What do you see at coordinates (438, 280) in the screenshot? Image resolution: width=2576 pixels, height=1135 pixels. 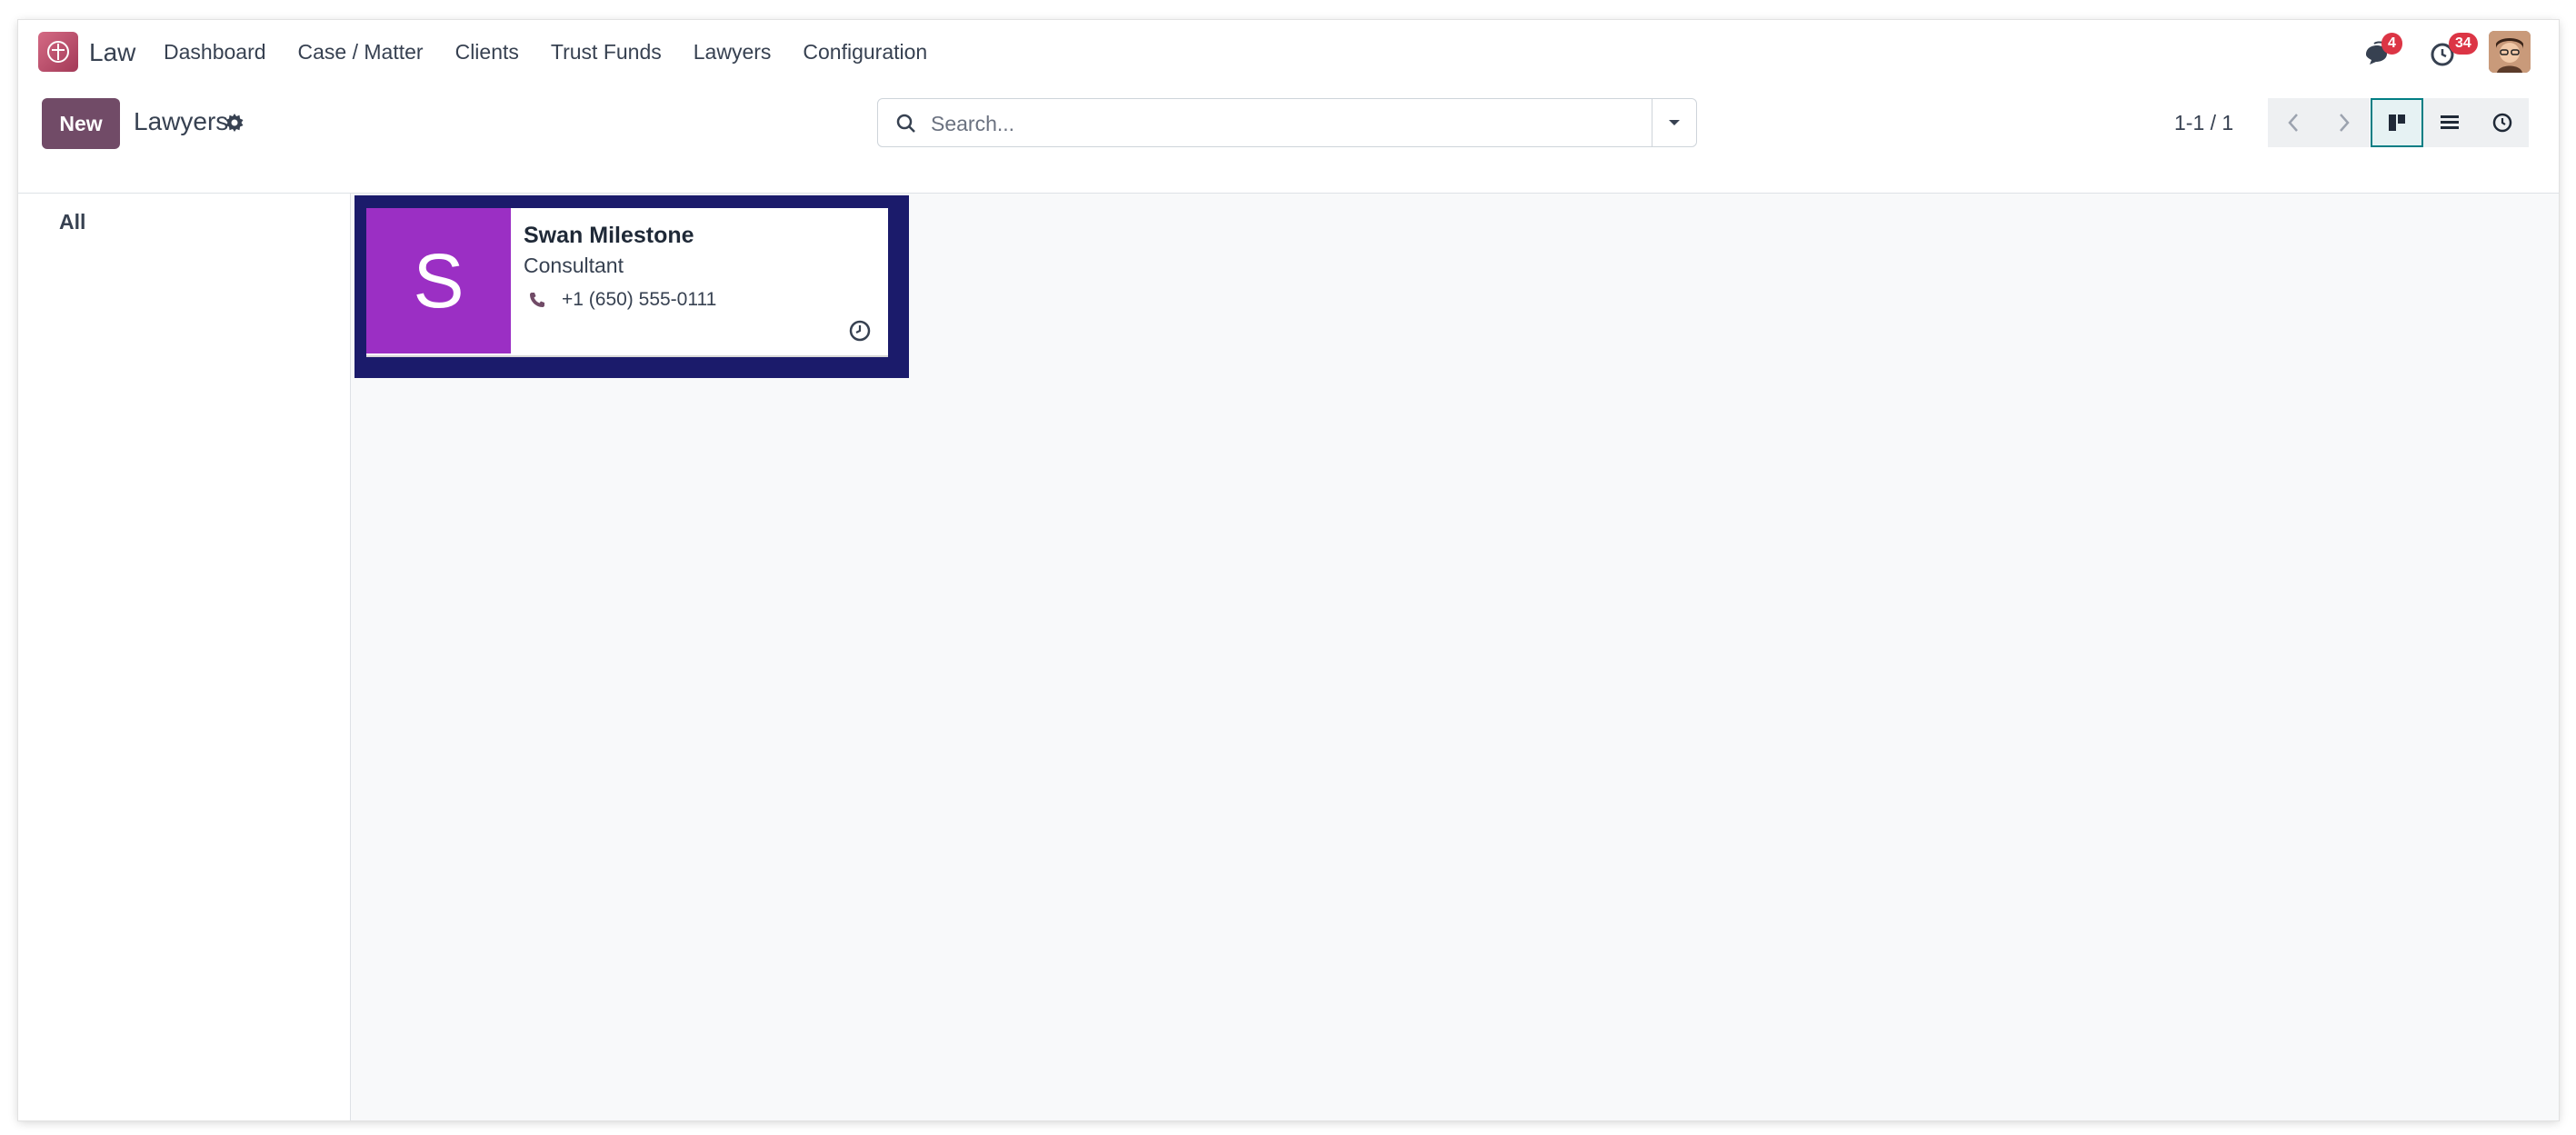 I see `record-avatar: S` at bounding box center [438, 280].